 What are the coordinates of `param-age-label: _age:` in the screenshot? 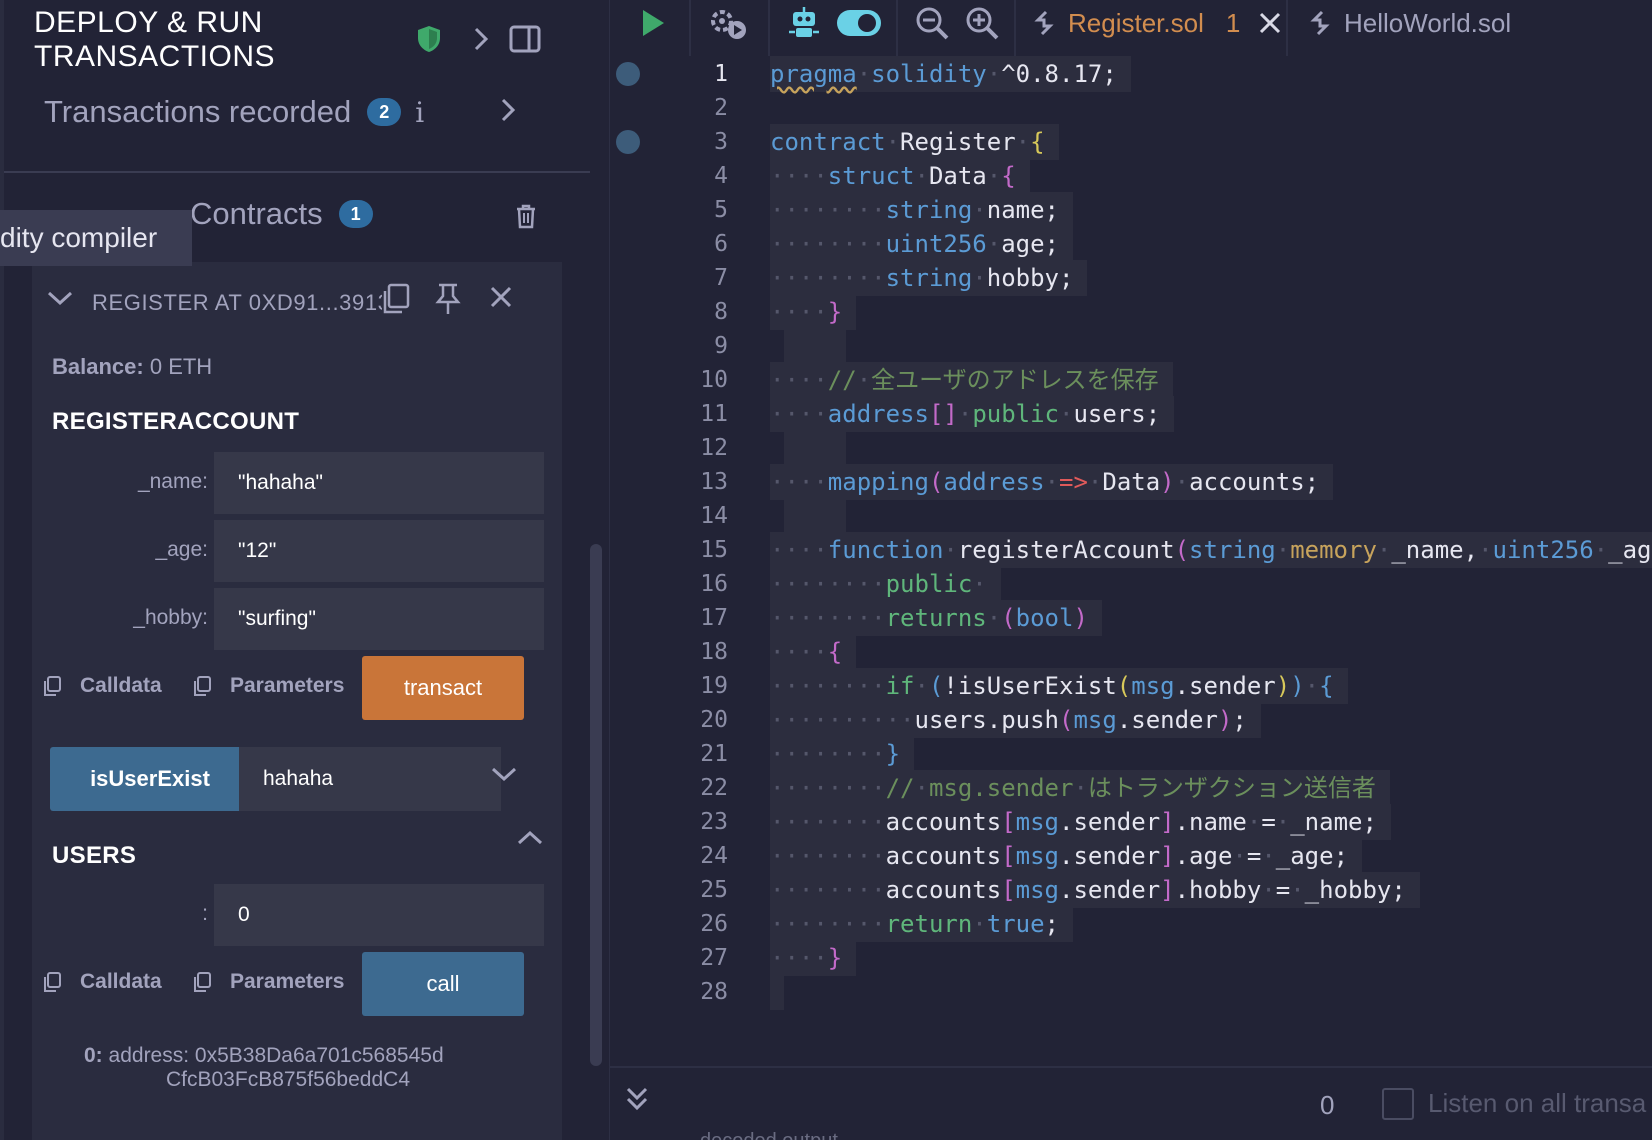 It's located at (181, 549).